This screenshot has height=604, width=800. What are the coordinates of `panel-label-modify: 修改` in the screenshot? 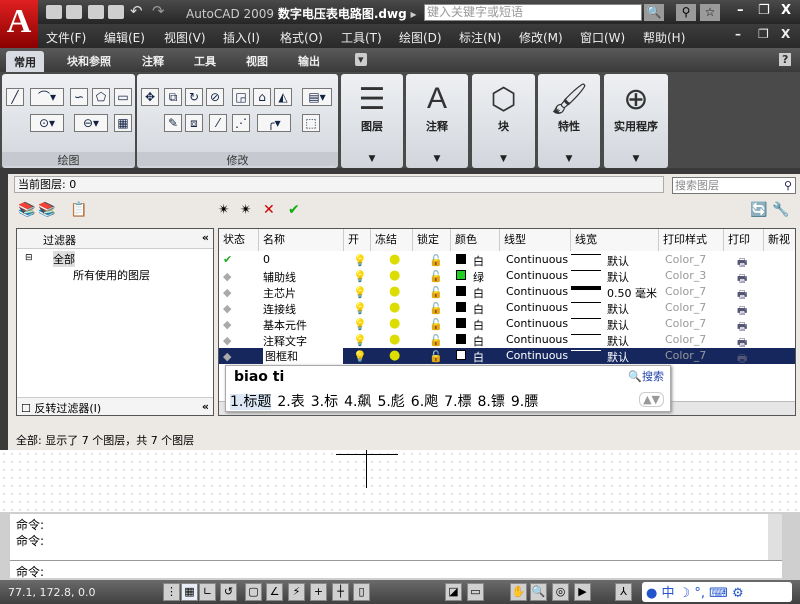 It's located at (237, 159).